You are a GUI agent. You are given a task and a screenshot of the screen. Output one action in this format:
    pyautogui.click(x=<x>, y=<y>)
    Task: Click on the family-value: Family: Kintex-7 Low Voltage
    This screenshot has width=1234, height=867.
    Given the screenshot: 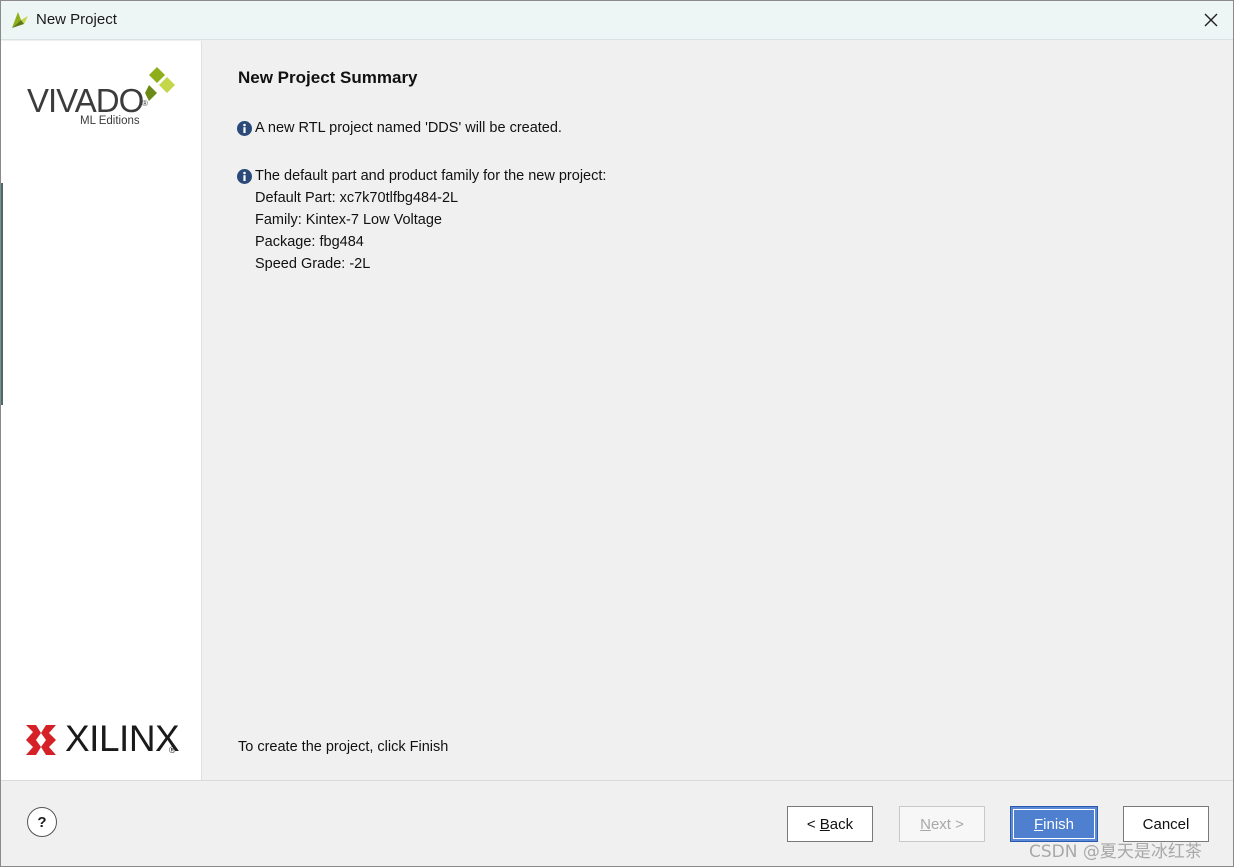 What is the action you would take?
    pyautogui.click(x=348, y=220)
    